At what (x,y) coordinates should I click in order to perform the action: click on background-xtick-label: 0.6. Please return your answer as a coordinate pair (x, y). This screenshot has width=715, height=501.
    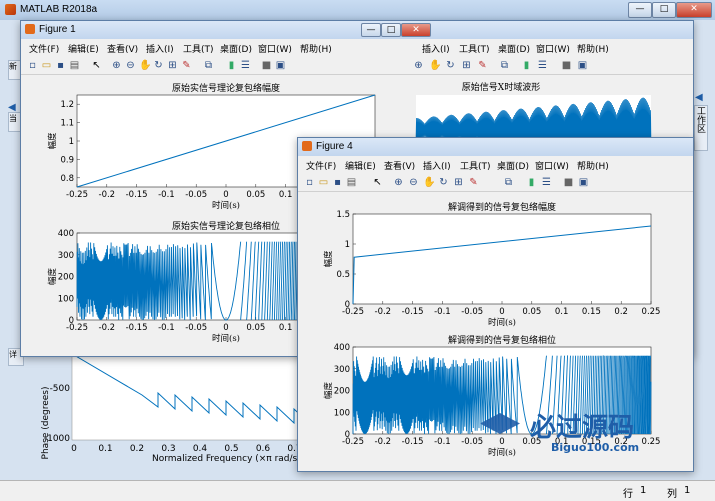
    Looking at the image, I should click on (263, 449).